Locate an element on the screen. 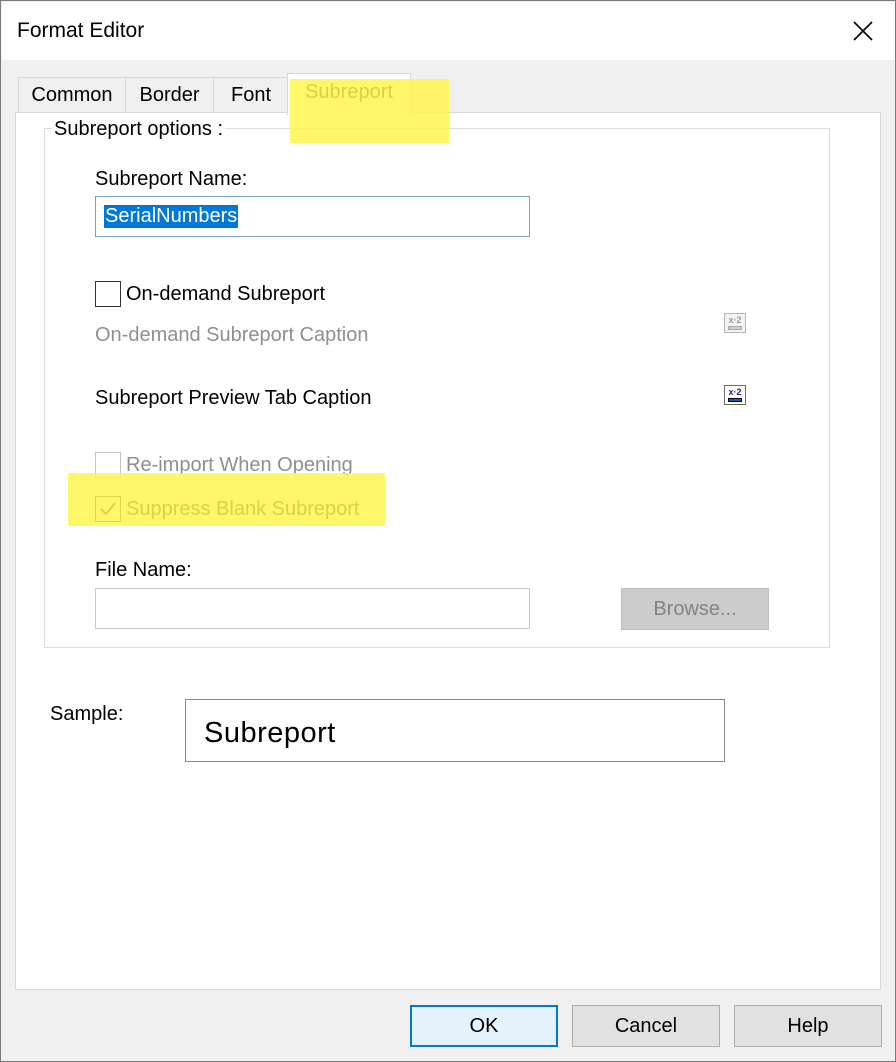 The height and width of the screenshot is (1062, 896). on-demand-caption-formula-button: x·2 is located at coordinates (735, 323).